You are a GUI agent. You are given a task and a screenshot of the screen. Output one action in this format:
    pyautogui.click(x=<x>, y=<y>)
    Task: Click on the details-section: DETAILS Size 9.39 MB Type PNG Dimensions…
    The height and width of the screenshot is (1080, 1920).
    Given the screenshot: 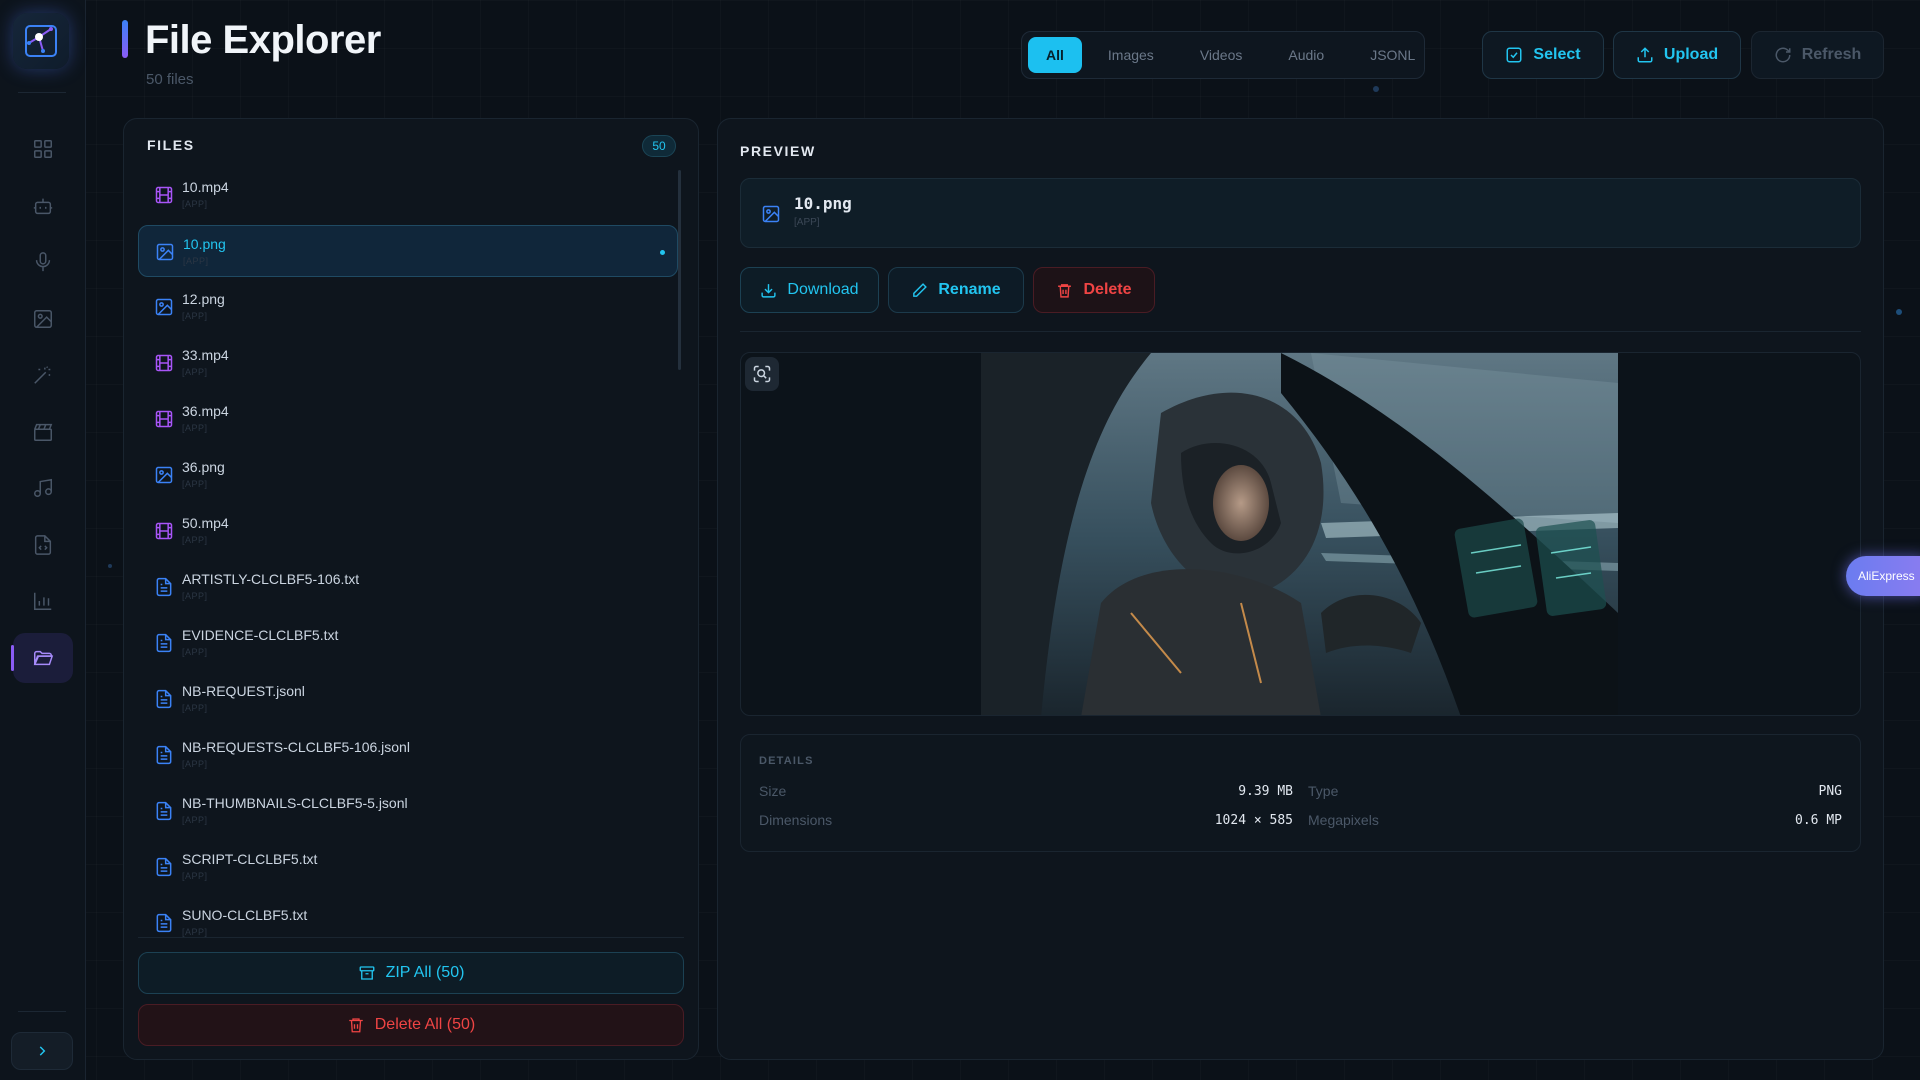 What is the action you would take?
    pyautogui.click(x=1300, y=793)
    